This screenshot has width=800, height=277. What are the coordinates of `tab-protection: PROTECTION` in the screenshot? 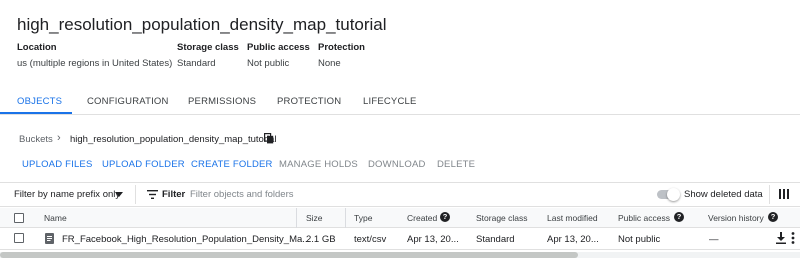 It's located at (309, 101).